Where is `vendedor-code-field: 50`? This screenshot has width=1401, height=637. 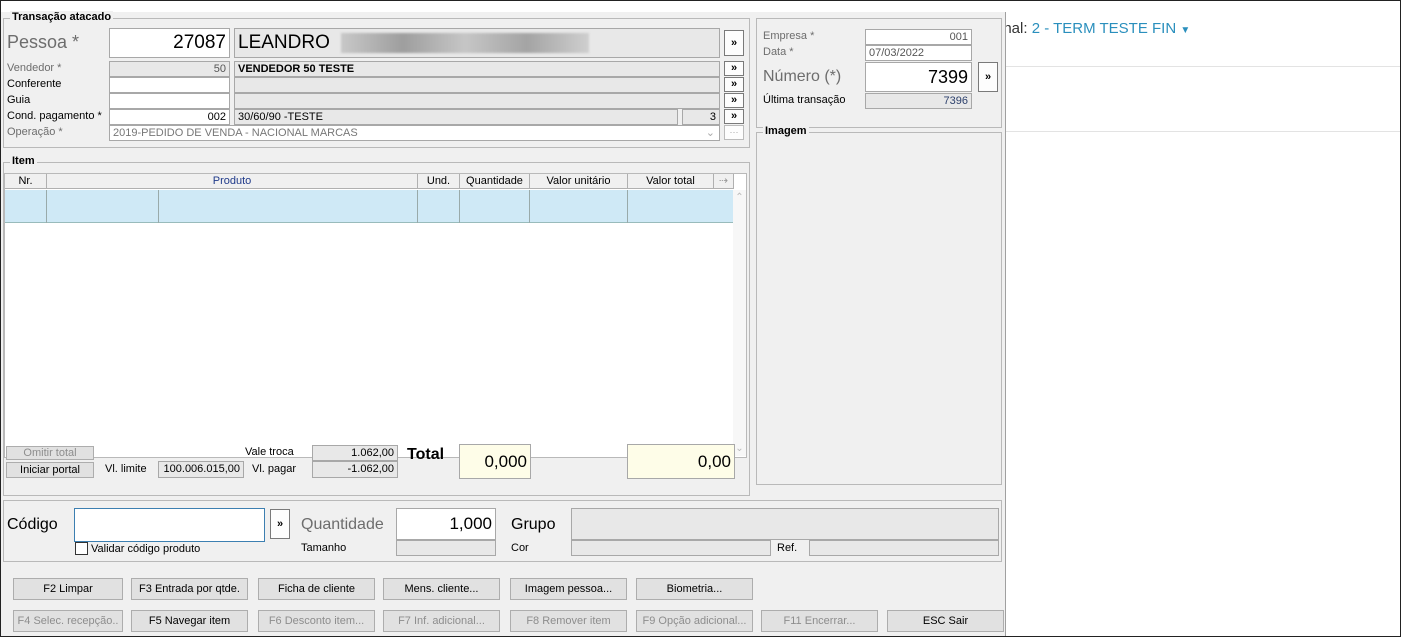
vendedor-code-field: 50 is located at coordinates (169, 69).